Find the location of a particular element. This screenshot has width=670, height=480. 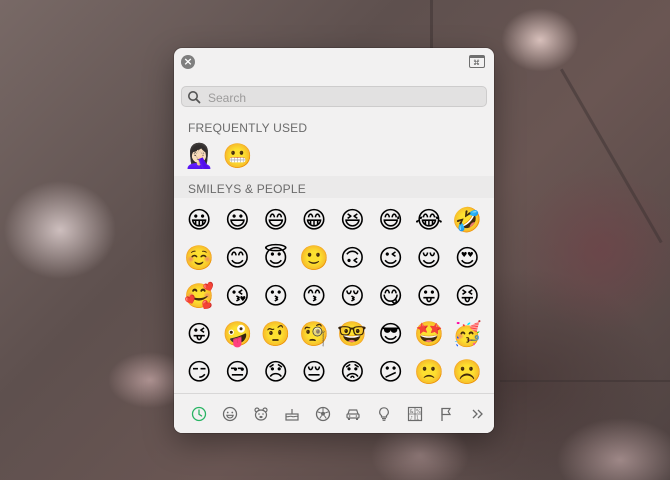

emoji-button: 🧐 is located at coordinates (314, 334).